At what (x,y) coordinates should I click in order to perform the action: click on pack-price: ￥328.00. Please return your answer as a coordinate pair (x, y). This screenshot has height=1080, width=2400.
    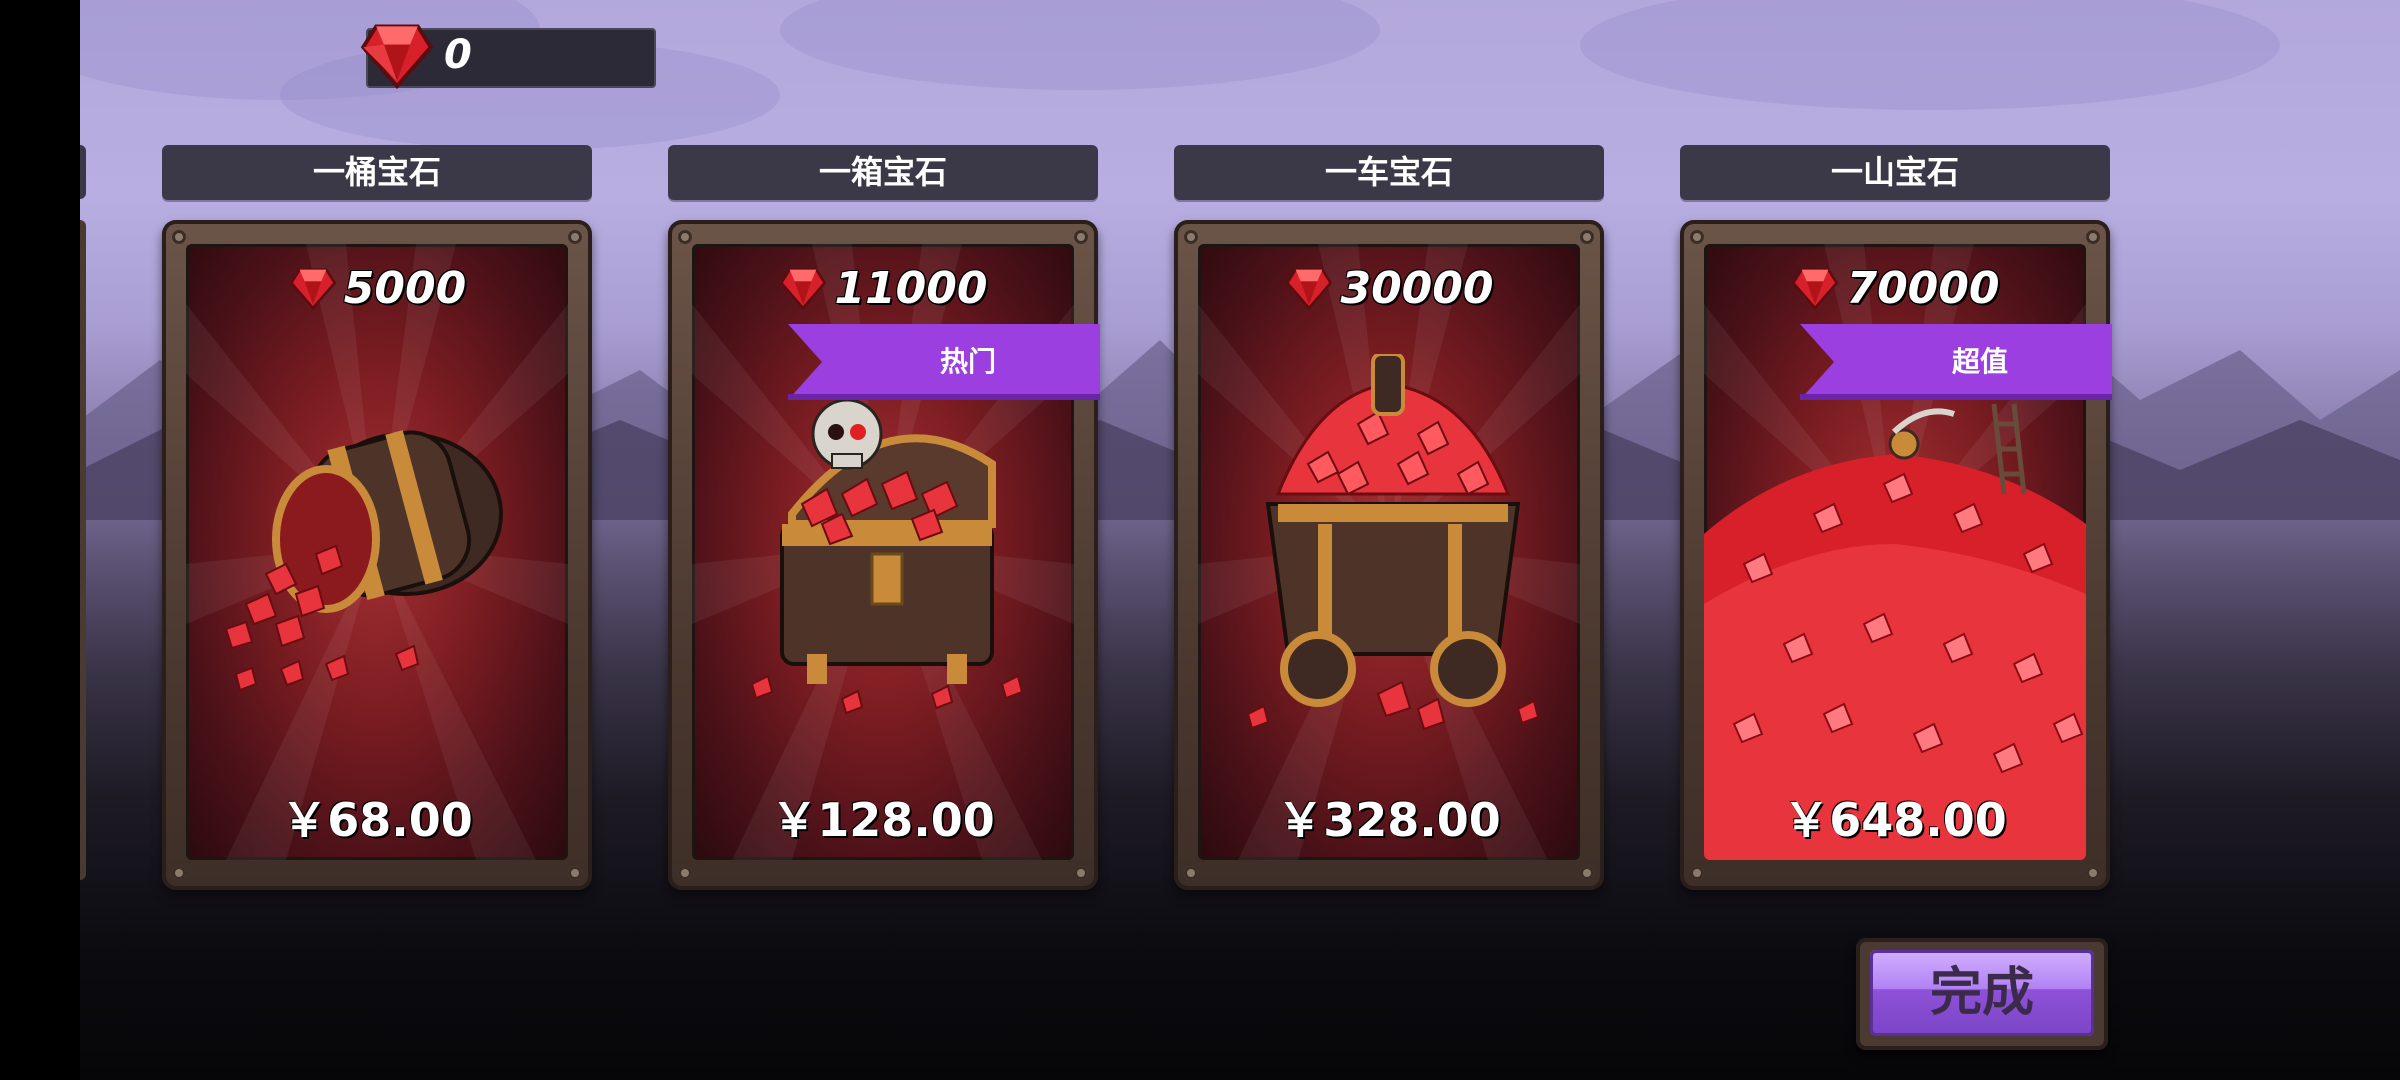
    Looking at the image, I should click on (1389, 820).